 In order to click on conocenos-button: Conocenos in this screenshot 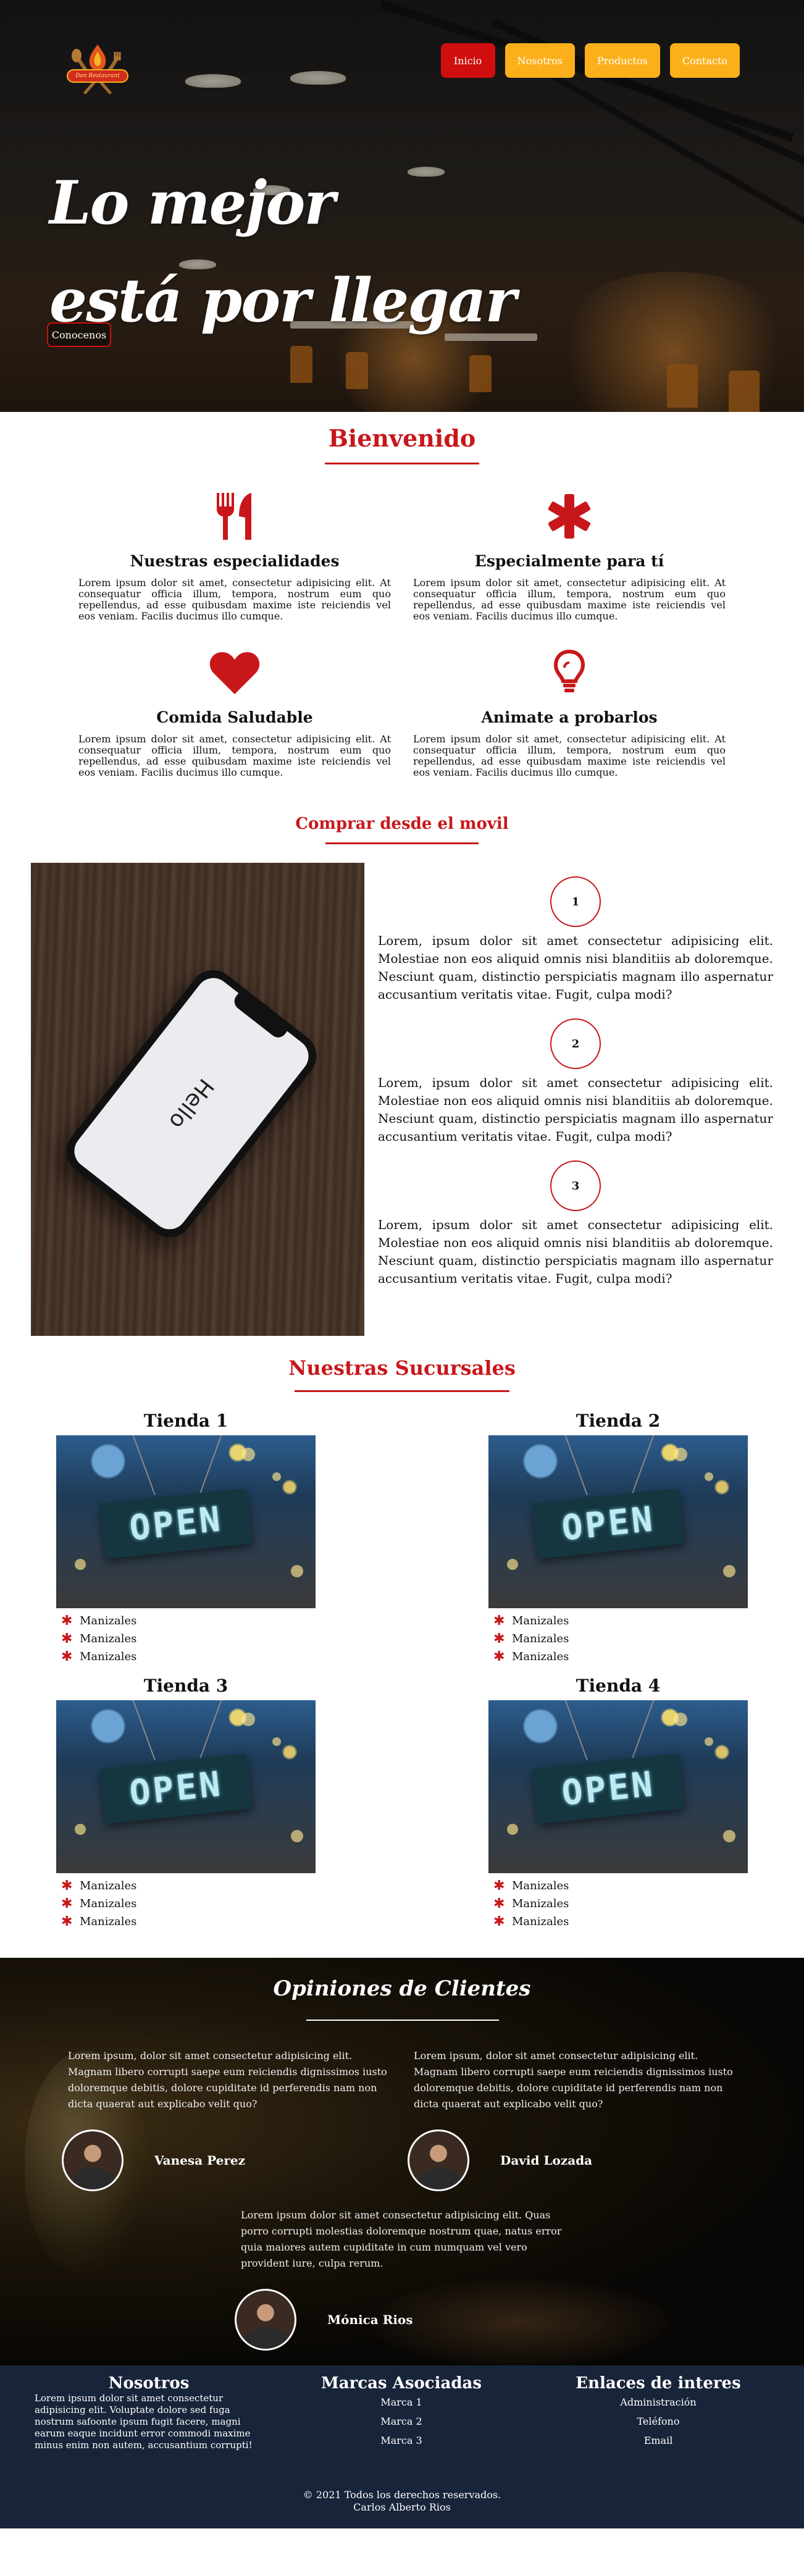, I will do `click(79, 334)`.